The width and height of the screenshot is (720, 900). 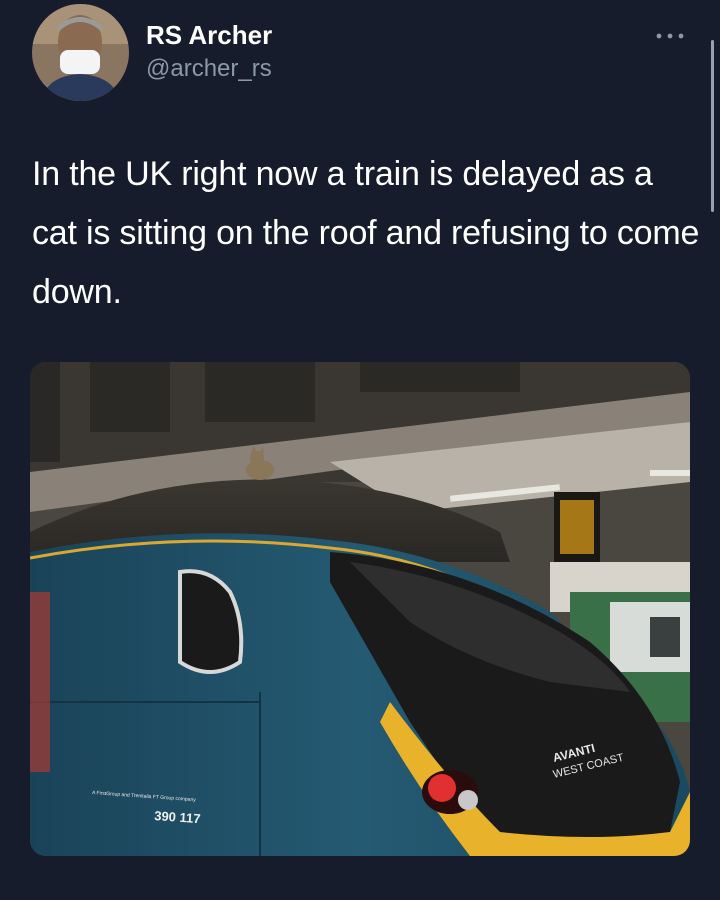 I want to click on author-display-name: RS Archer, so click(x=209, y=35).